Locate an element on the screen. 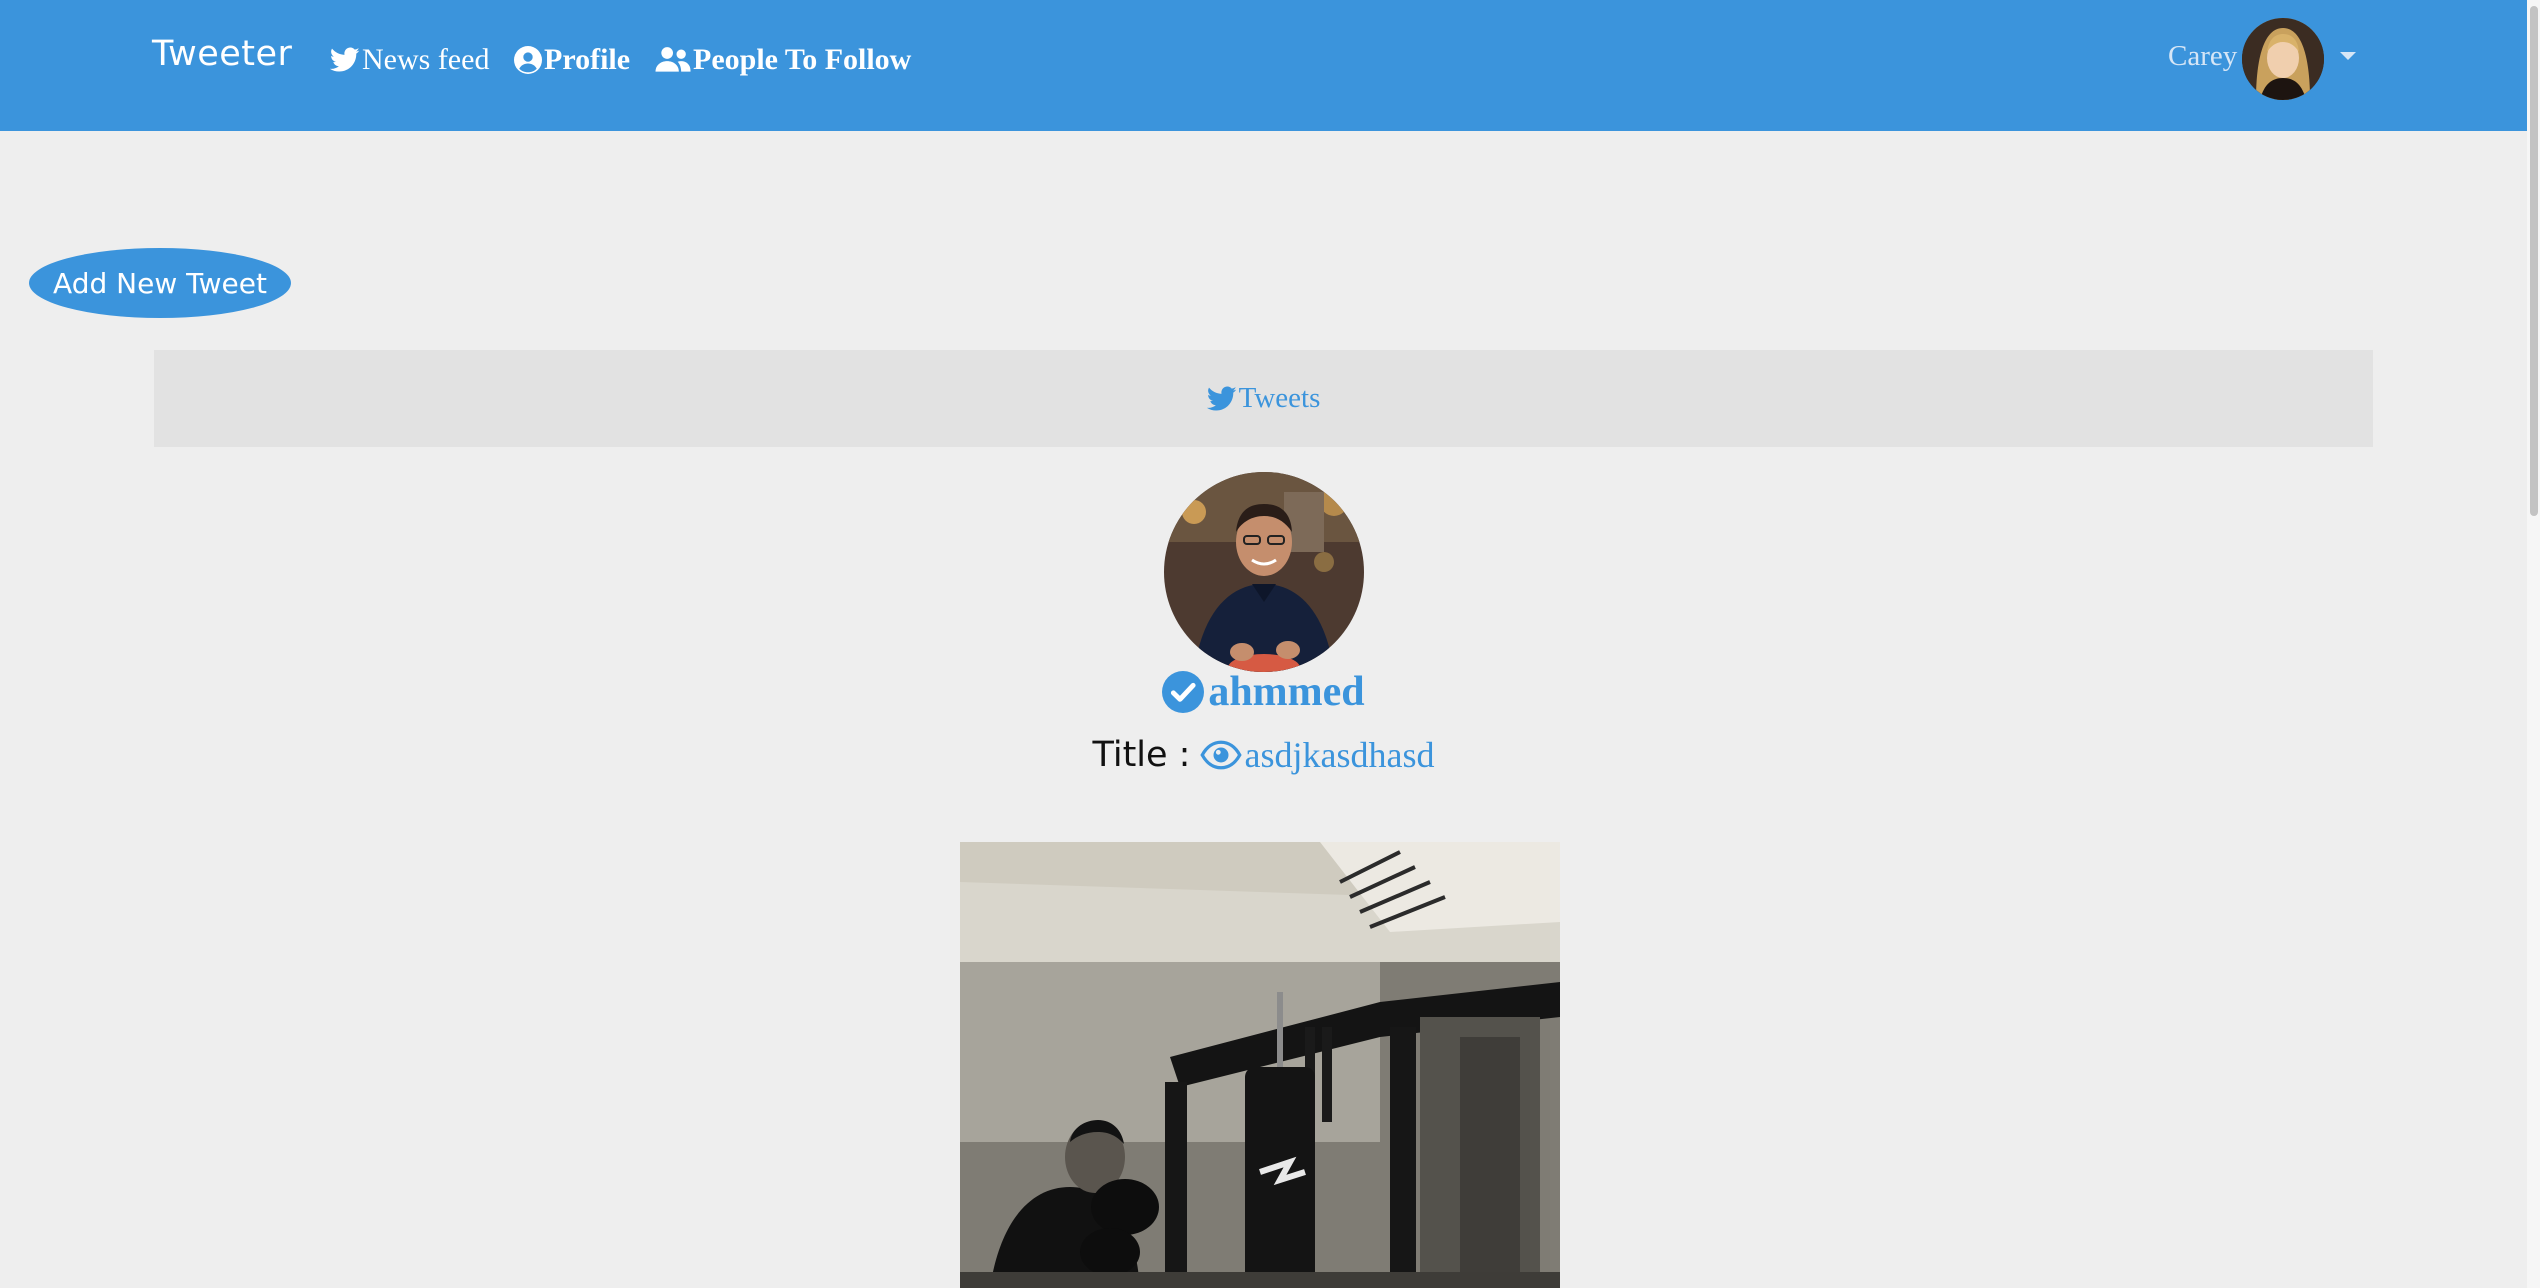 Image resolution: width=2540 pixels, height=1288 pixels. tweet-author-name: ahmmed is located at coordinates (1286, 692).